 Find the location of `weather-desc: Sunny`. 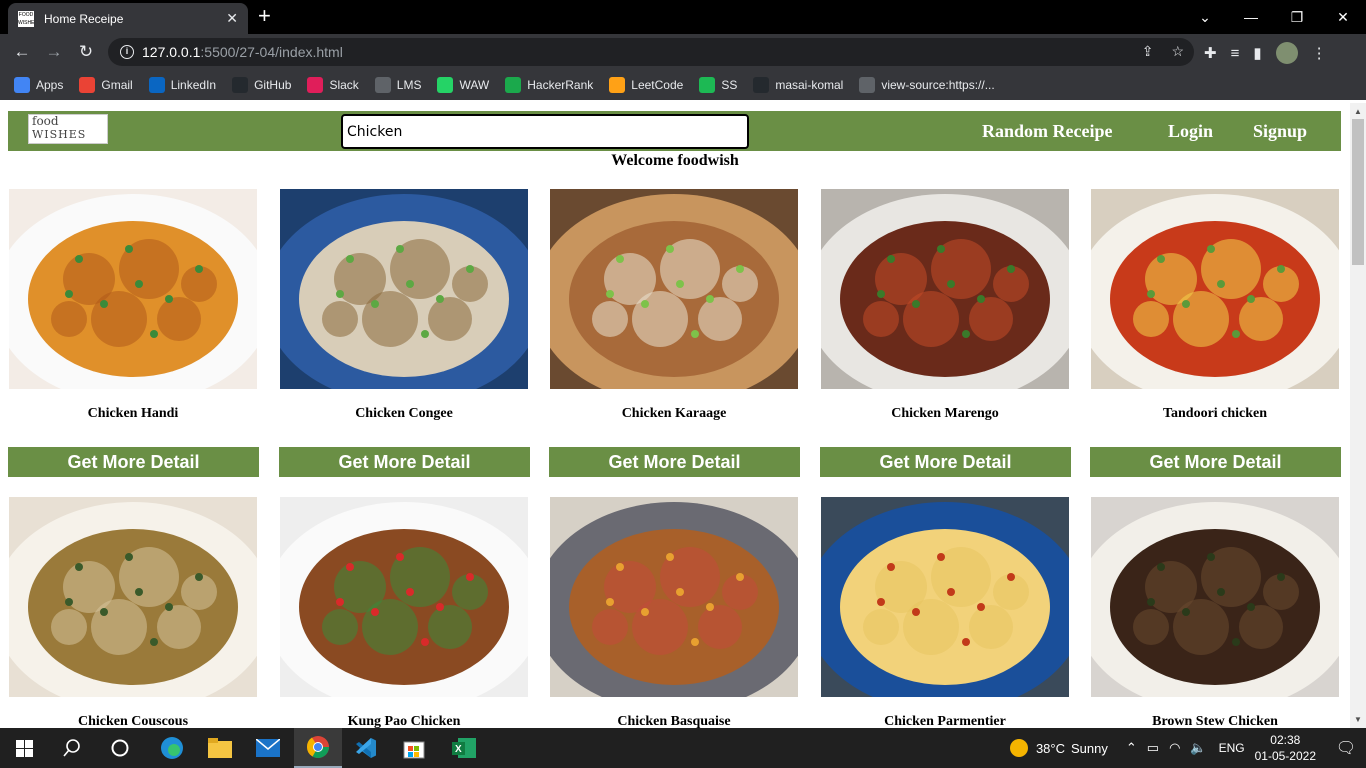

weather-desc: Sunny is located at coordinates (1089, 748).